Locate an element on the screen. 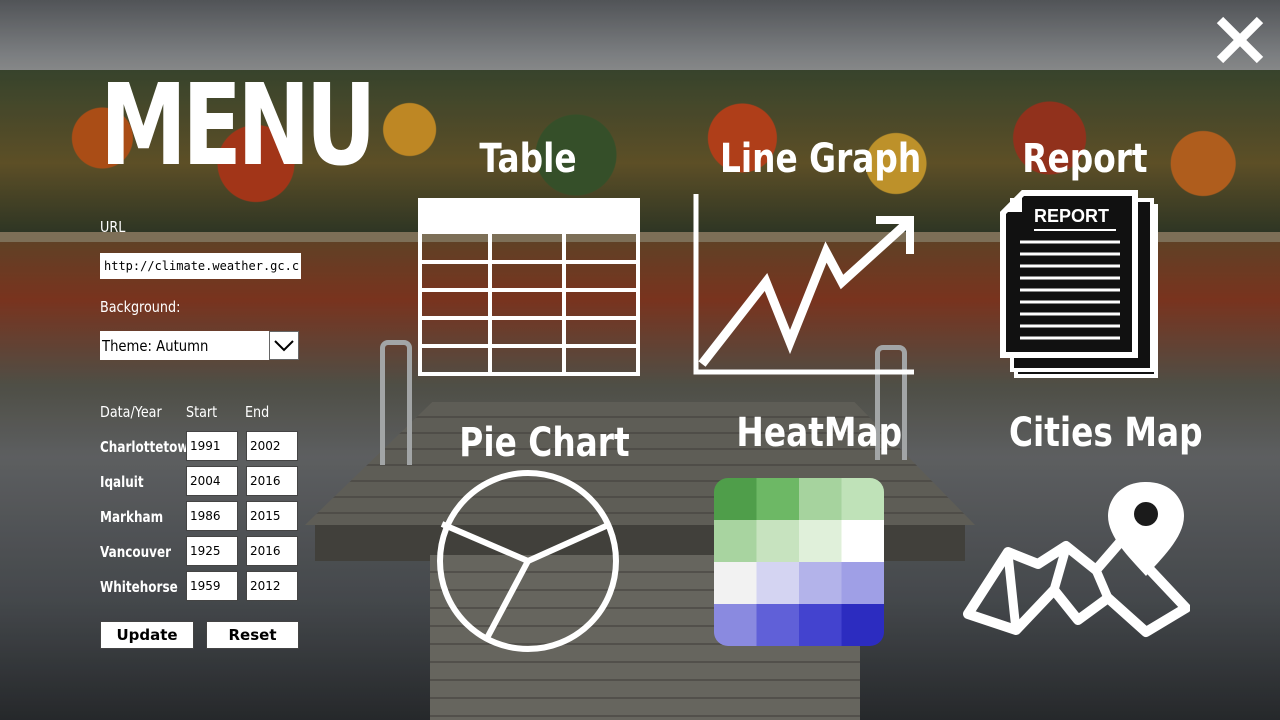  end-year-input: 2002 is located at coordinates (272, 446).